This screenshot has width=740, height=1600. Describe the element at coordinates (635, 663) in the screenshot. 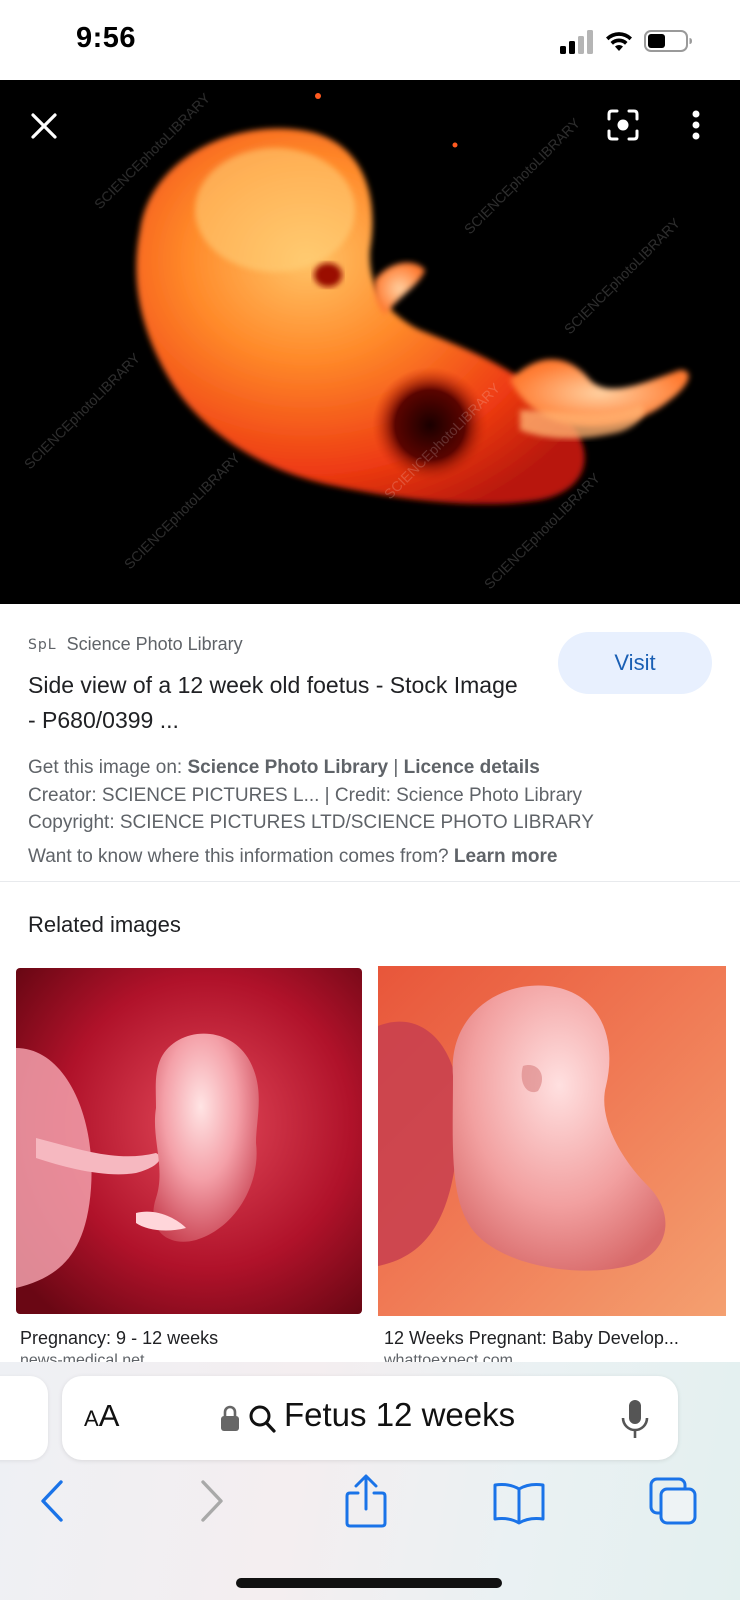

I see `visit-button: Visit` at that location.